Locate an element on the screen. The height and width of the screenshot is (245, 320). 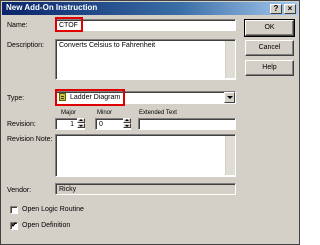
major-down-arrow-icon is located at coordinates (81, 125).